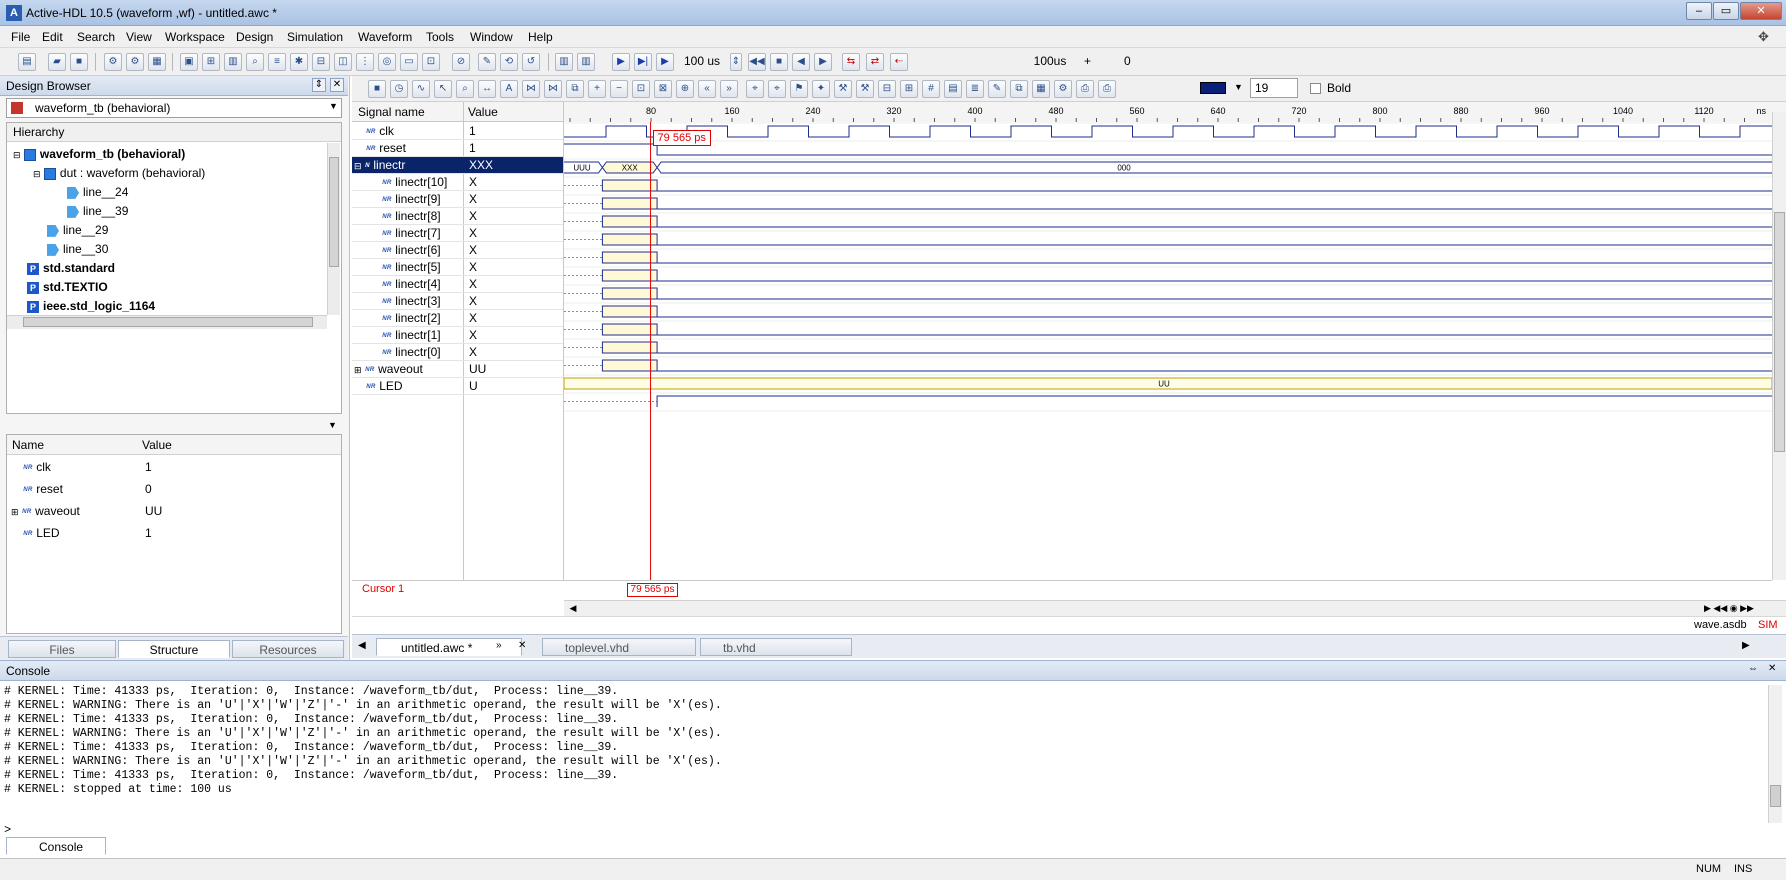  Describe the element at coordinates (619, 89) in the screenshot. I see `zoom-out-icon: −` at that location.